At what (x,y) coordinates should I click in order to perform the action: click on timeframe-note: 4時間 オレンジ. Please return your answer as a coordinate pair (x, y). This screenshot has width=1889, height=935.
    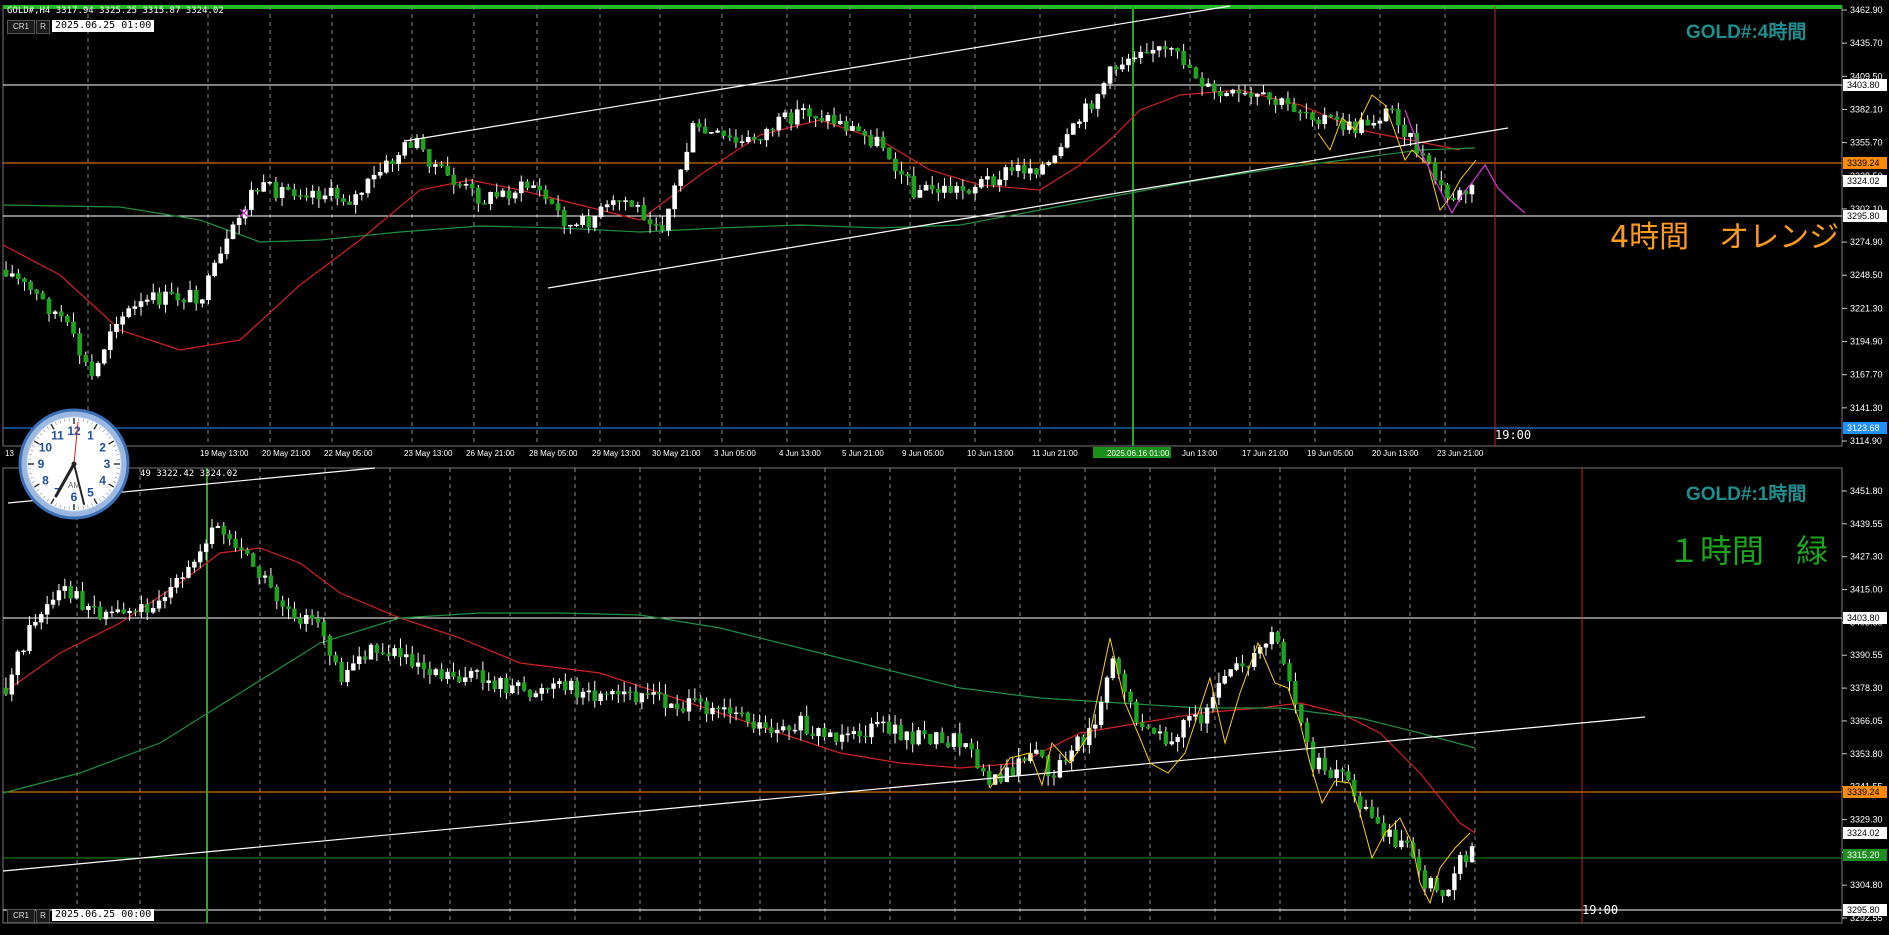
    Looking at the image, I should click on (1724, 234).